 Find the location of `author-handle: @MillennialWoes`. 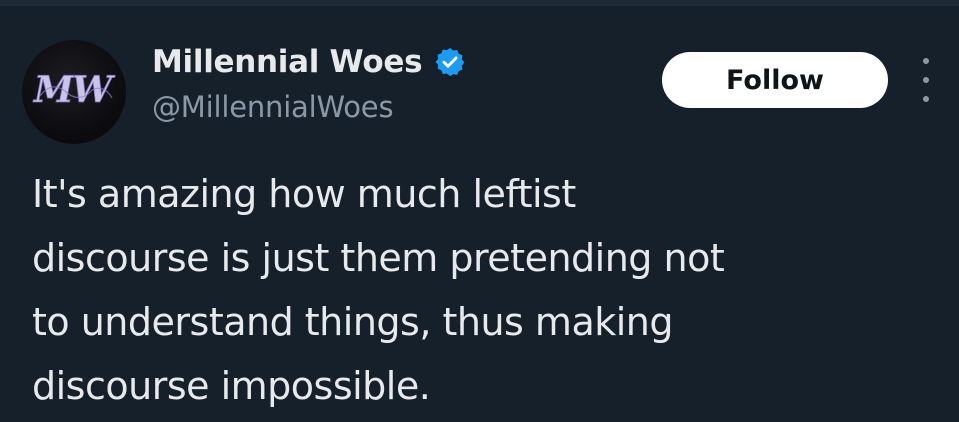

author-handle: @MillennialWoes is located at coordinates (273, 107).